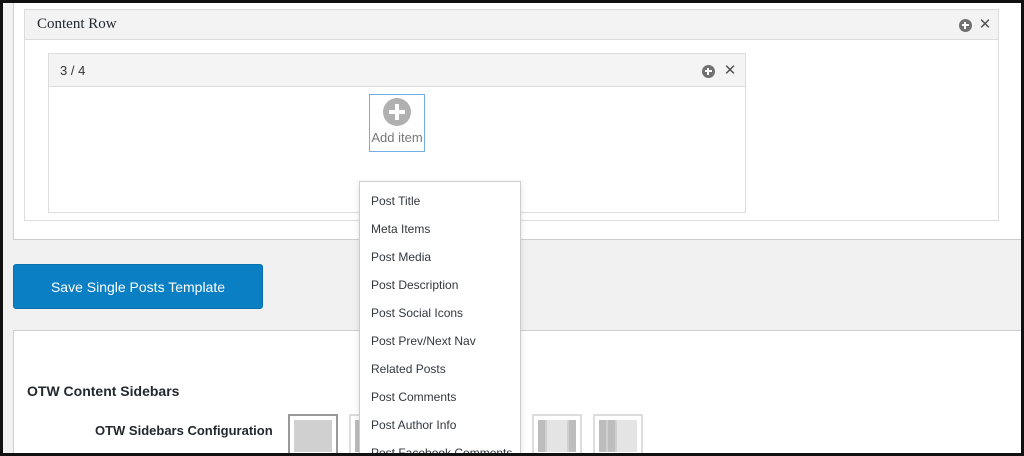  Describe the element at coordinates (511, 25) in the screenshot. I see `content-row-header: Content Row ✕` at that location.